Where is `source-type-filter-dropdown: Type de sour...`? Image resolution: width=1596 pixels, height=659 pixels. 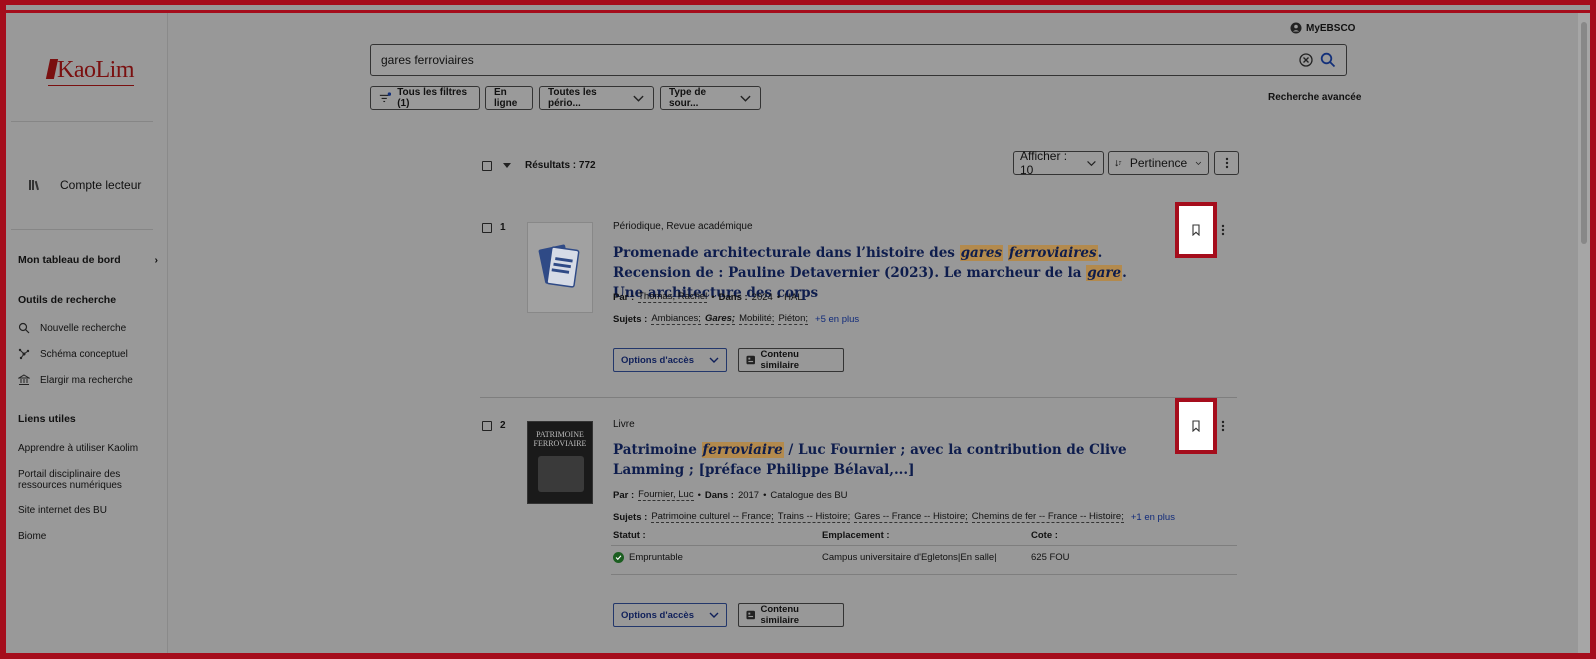 source-type-filter-dropdown: Type de sour... is located at coordinates (710, 98).